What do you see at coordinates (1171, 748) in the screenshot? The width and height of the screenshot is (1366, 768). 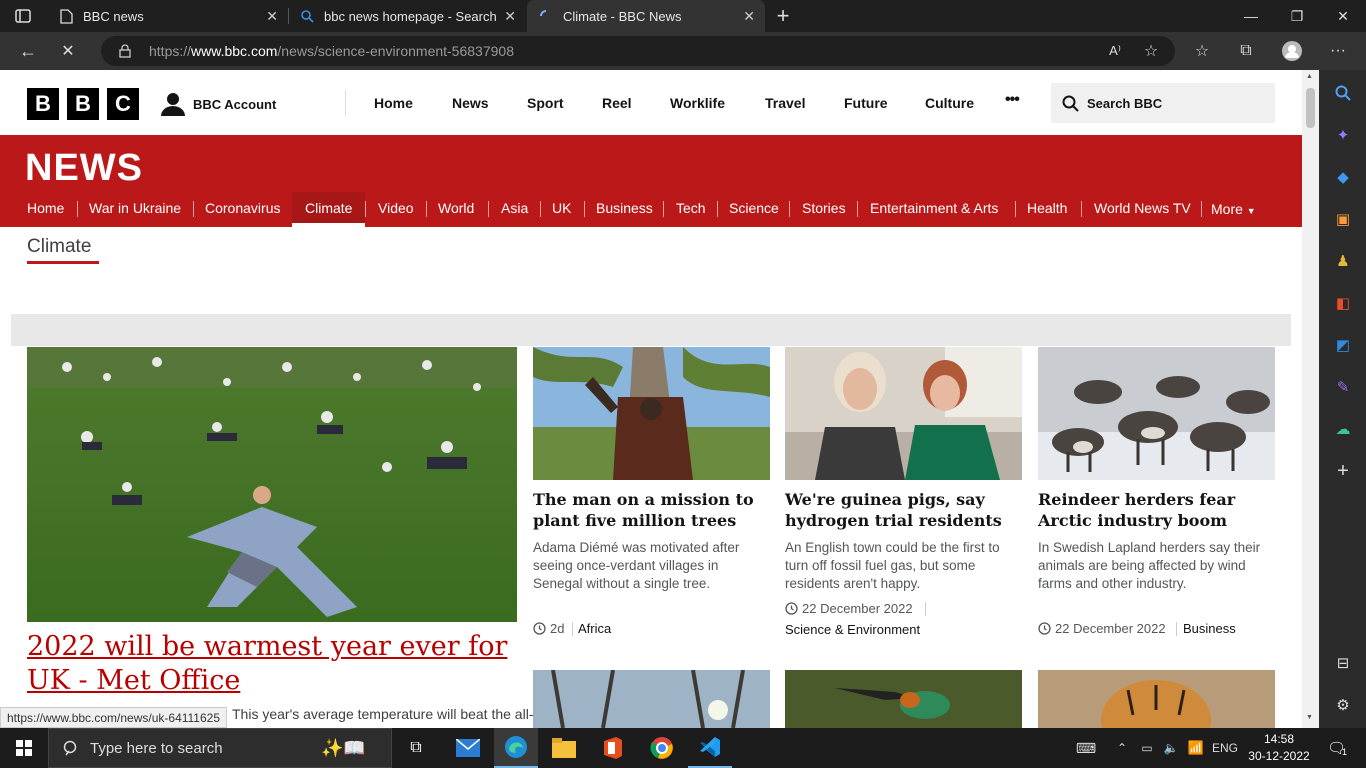 I see `volume-icon: 🔈` at bounding box center [1171, 748].